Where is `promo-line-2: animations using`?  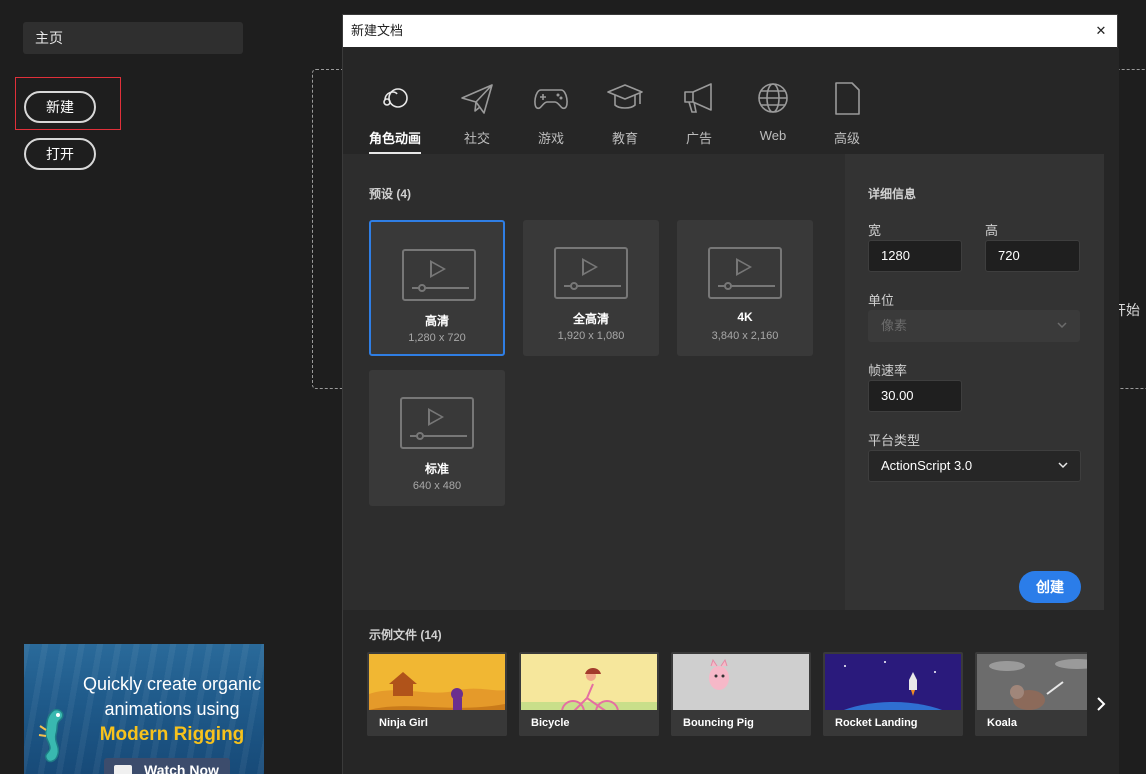 promo-line-2: animations using is located at coordinates (172, 709).